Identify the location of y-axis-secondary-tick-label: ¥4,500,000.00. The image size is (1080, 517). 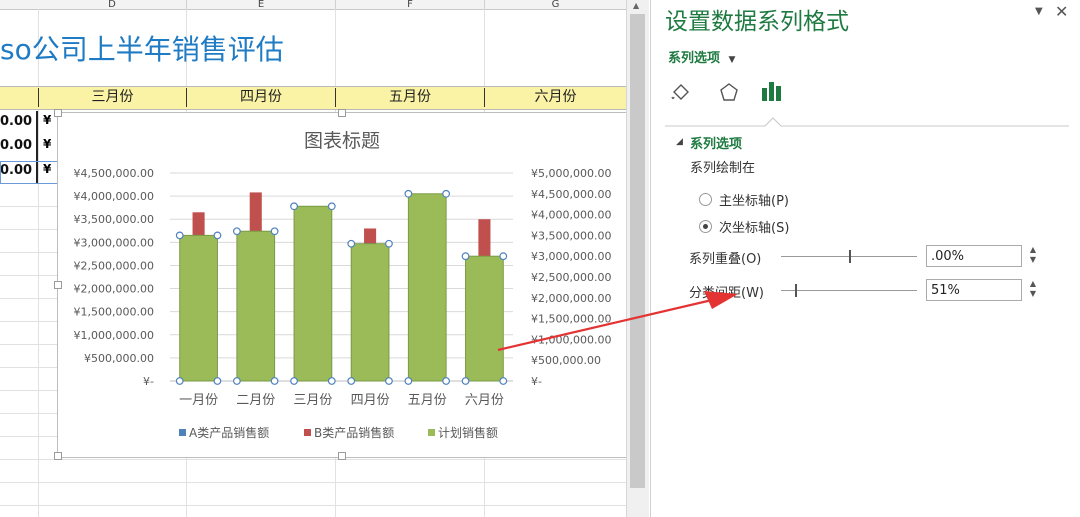
(571, 194).